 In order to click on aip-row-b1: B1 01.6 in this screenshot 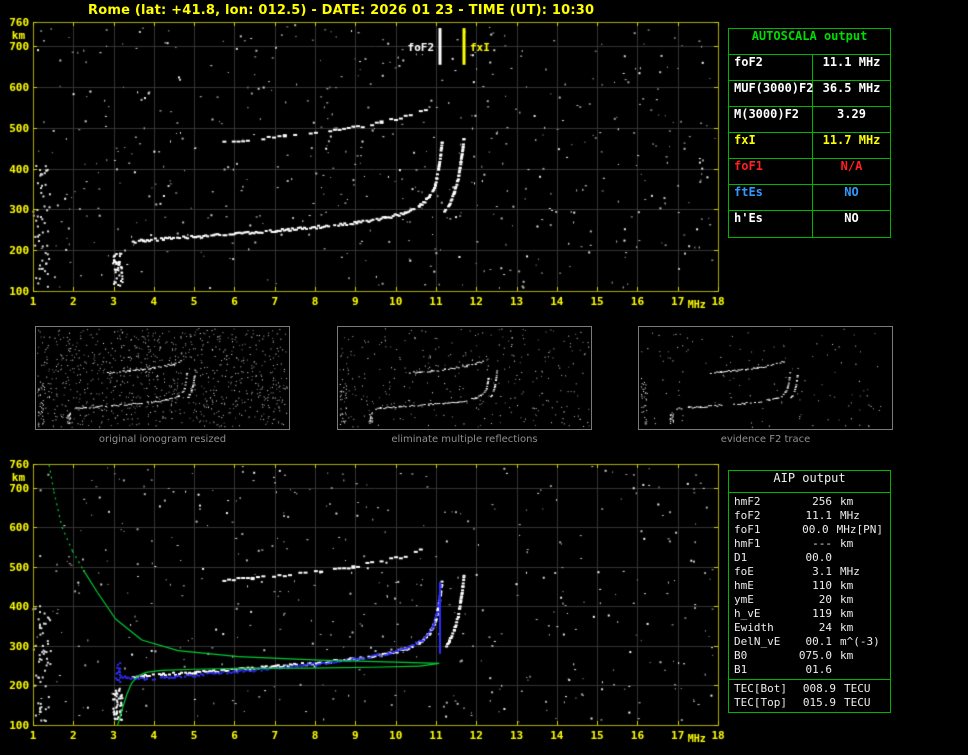, I will do `click(809, 670)`.